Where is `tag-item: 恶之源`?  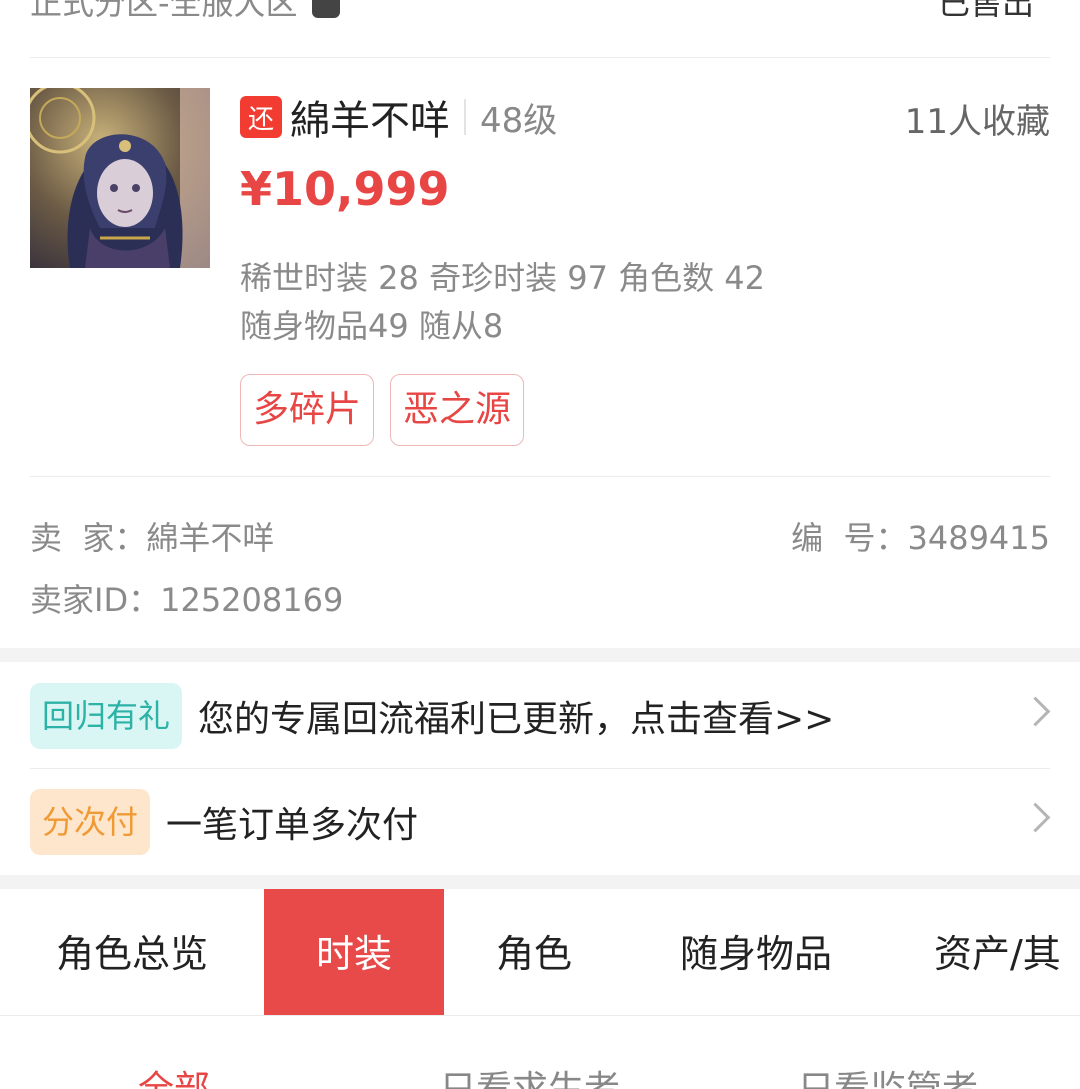 tag-item: 恶之源 is located at coordinates (457, 410).